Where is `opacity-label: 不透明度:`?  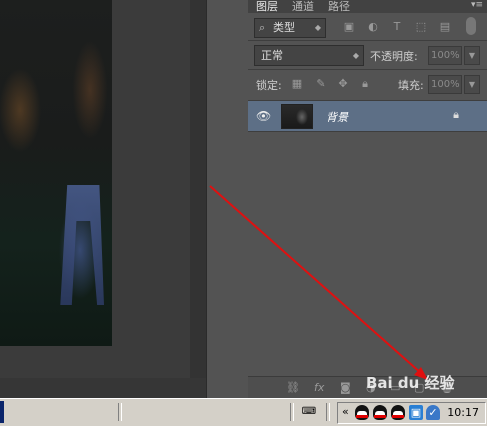
opacity-label: 不透明度: is located at coordinates (394, 56).